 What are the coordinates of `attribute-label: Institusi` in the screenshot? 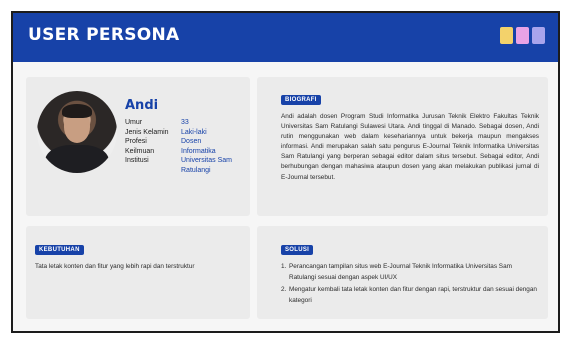 It's located at (137, 160).